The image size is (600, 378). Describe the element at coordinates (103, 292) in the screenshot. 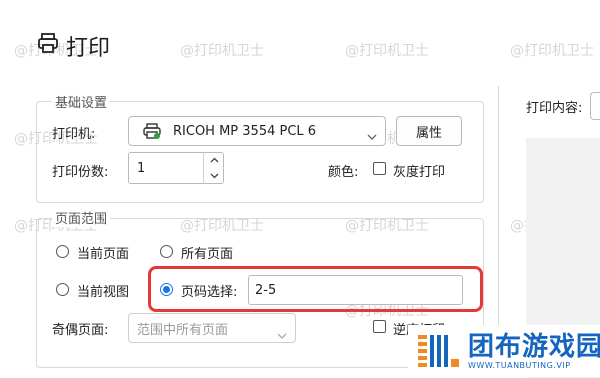

I see `current-view-label: 当前视图` at that location.